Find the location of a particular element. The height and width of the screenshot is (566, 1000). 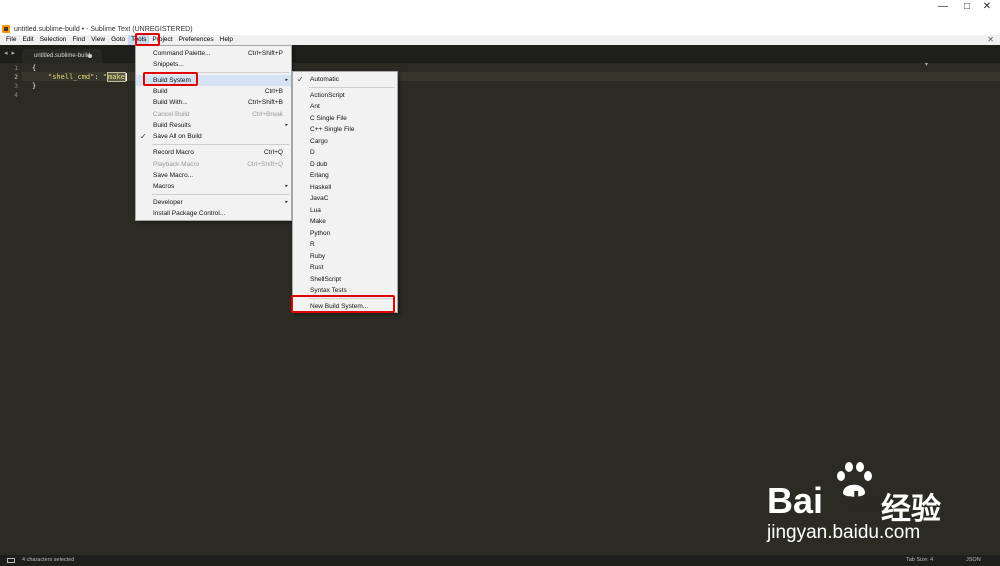

menu-find: Find is located at coordinates (78, 40).